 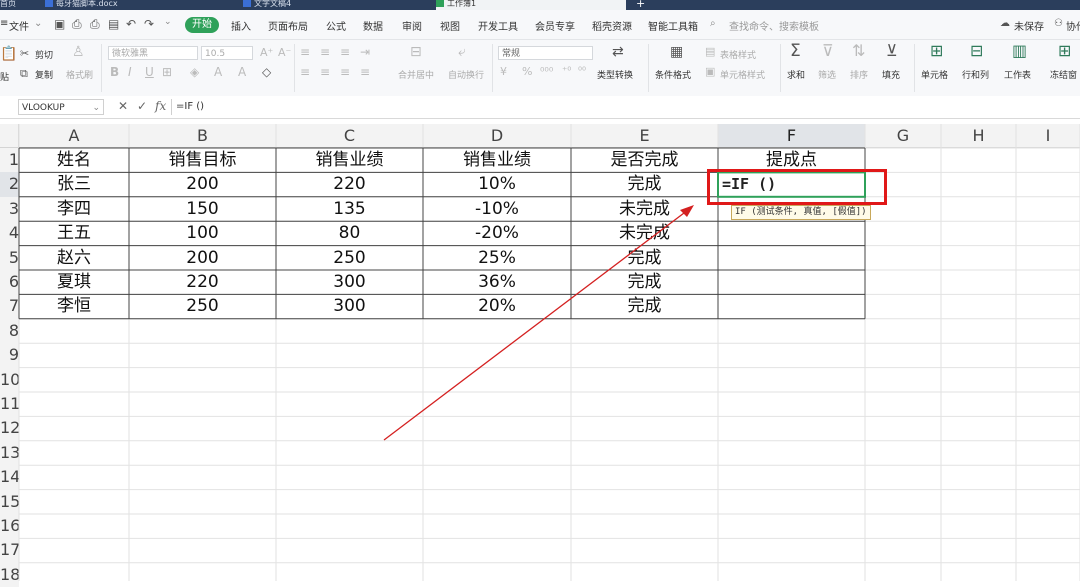 What do you see at coordinates (615, 74) in the screenshot?
I see `type-convert-button: 类型转换` at bounding box center [615, 74].